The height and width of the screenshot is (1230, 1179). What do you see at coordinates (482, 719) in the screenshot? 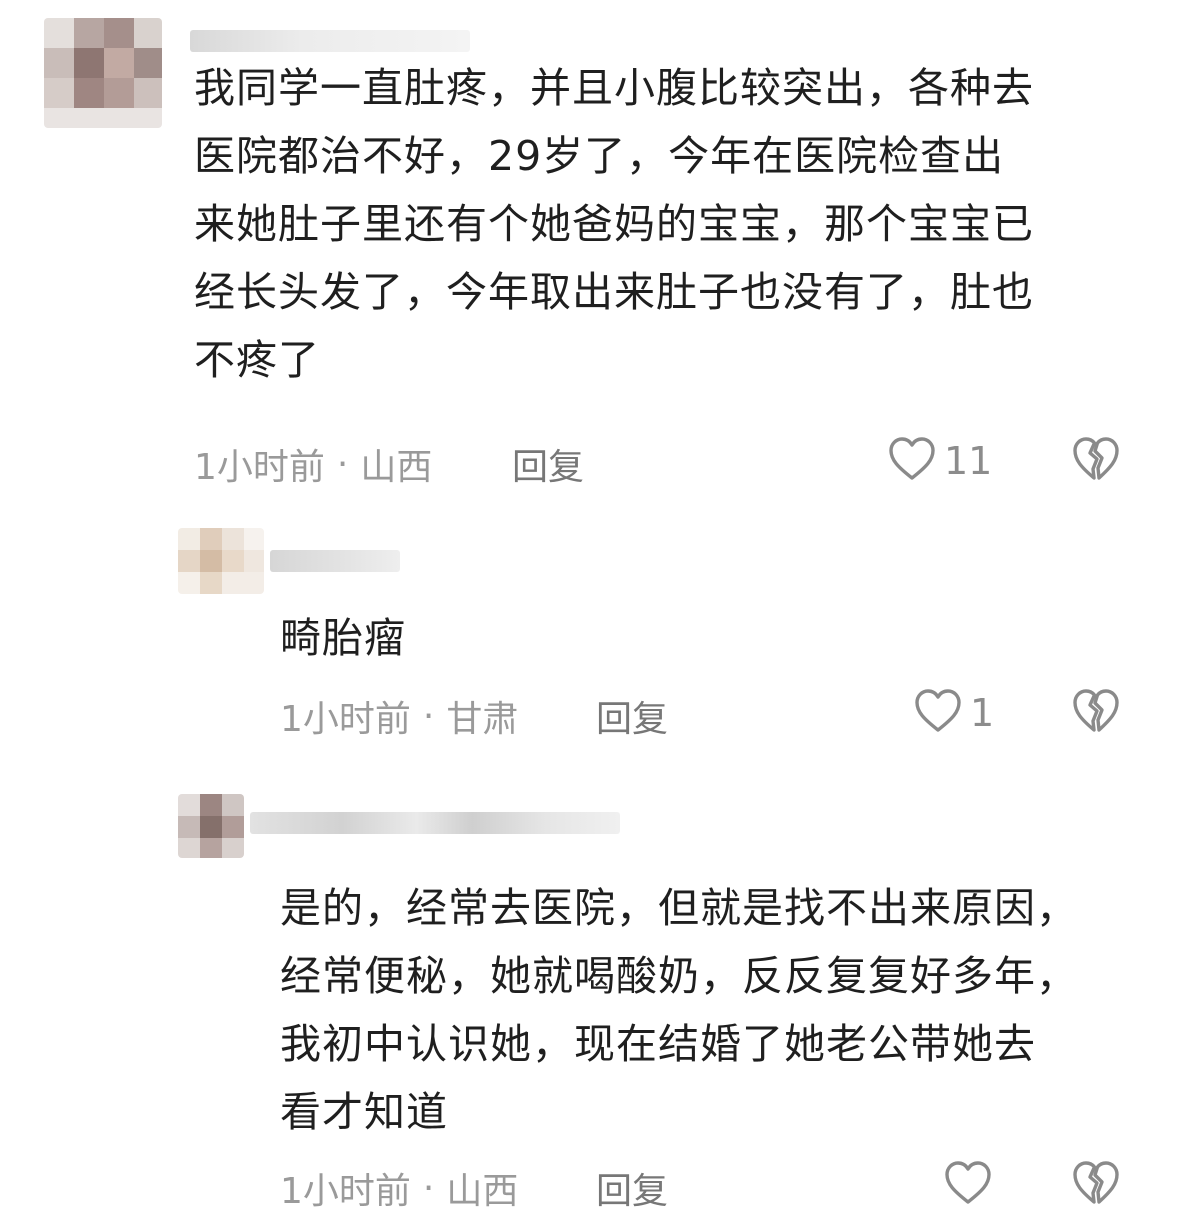
I see `location: 甘肃` at bounding box center [482, 719].